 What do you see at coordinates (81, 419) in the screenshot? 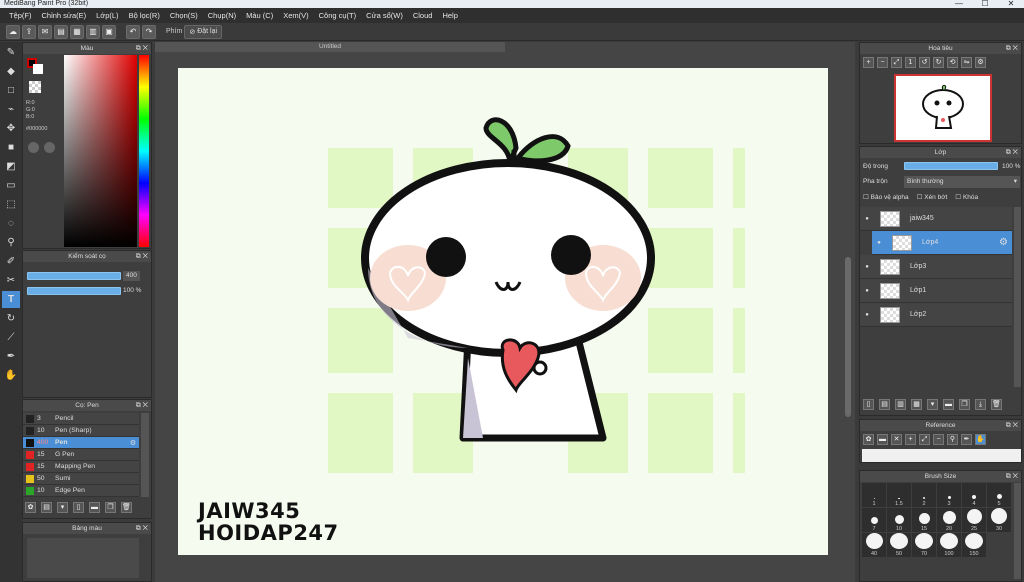
I see `brush-item: 3 Pencil` at bounding box center [81, 419].